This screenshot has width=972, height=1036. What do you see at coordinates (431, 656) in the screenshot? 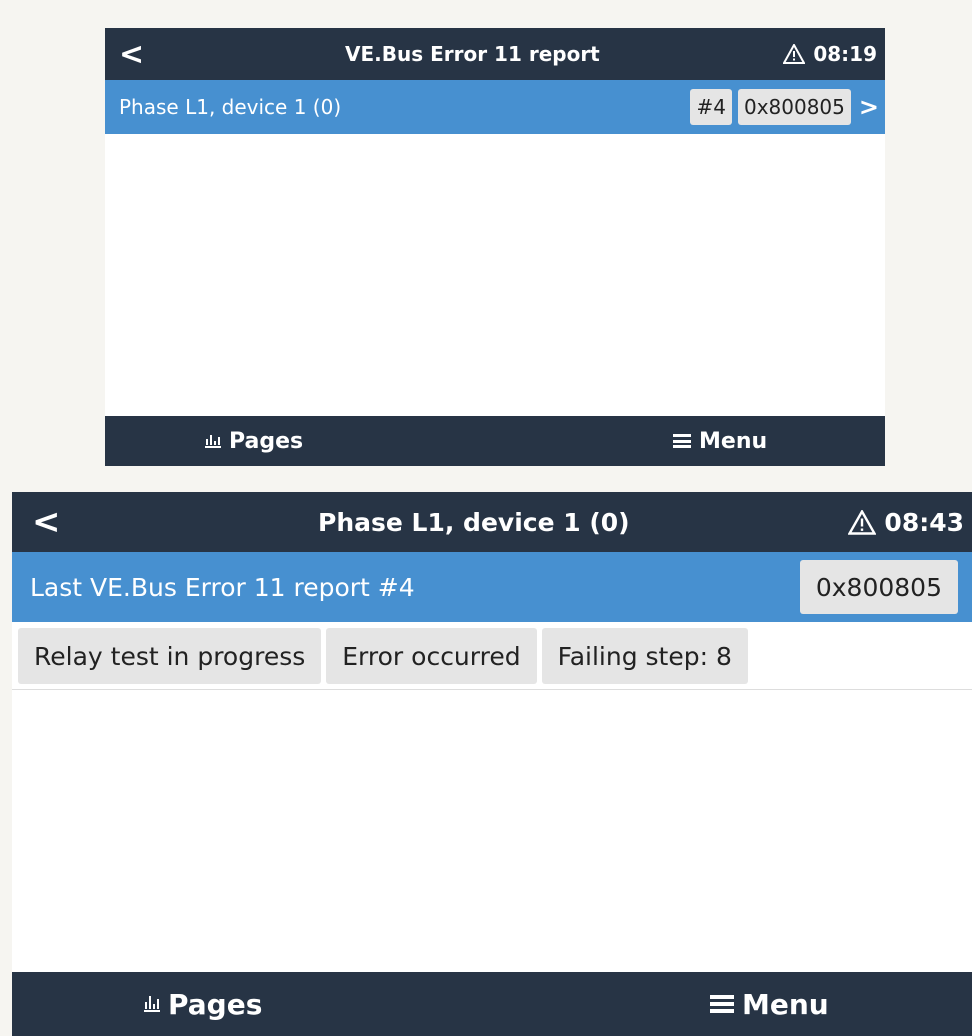
I see `status-badge: Error occurred` at bounding box center [431, 656].